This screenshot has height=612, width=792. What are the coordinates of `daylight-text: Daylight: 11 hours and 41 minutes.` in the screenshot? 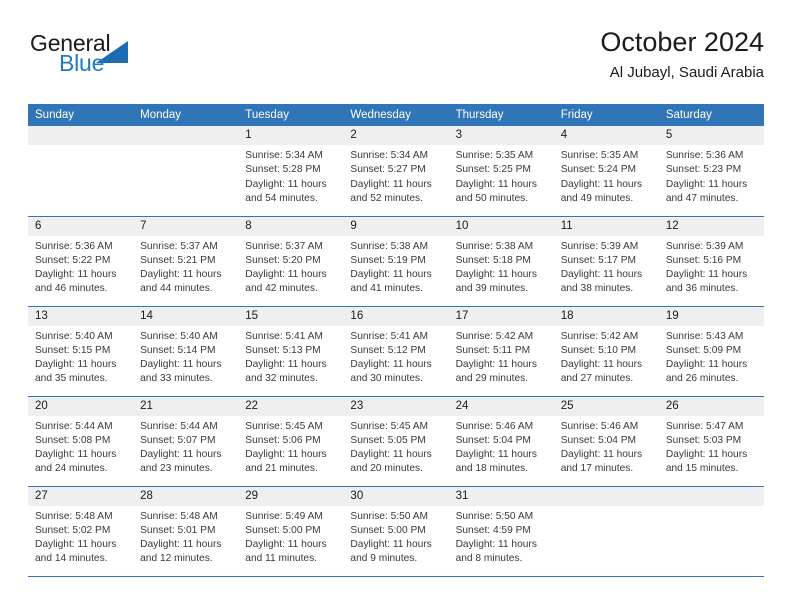 It's located at (391, 282).